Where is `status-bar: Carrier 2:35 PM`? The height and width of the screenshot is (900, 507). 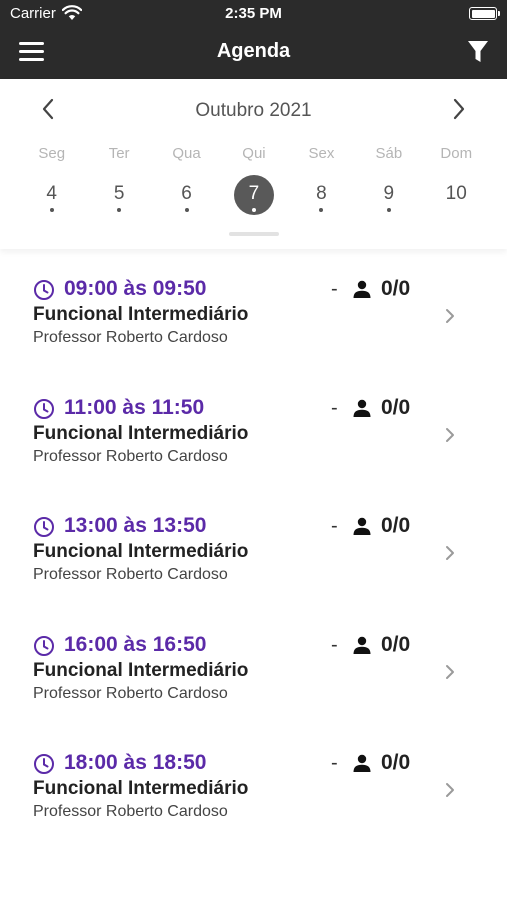 status-bar: Carrier 2:35 PM is located at coordinates (253, 14).